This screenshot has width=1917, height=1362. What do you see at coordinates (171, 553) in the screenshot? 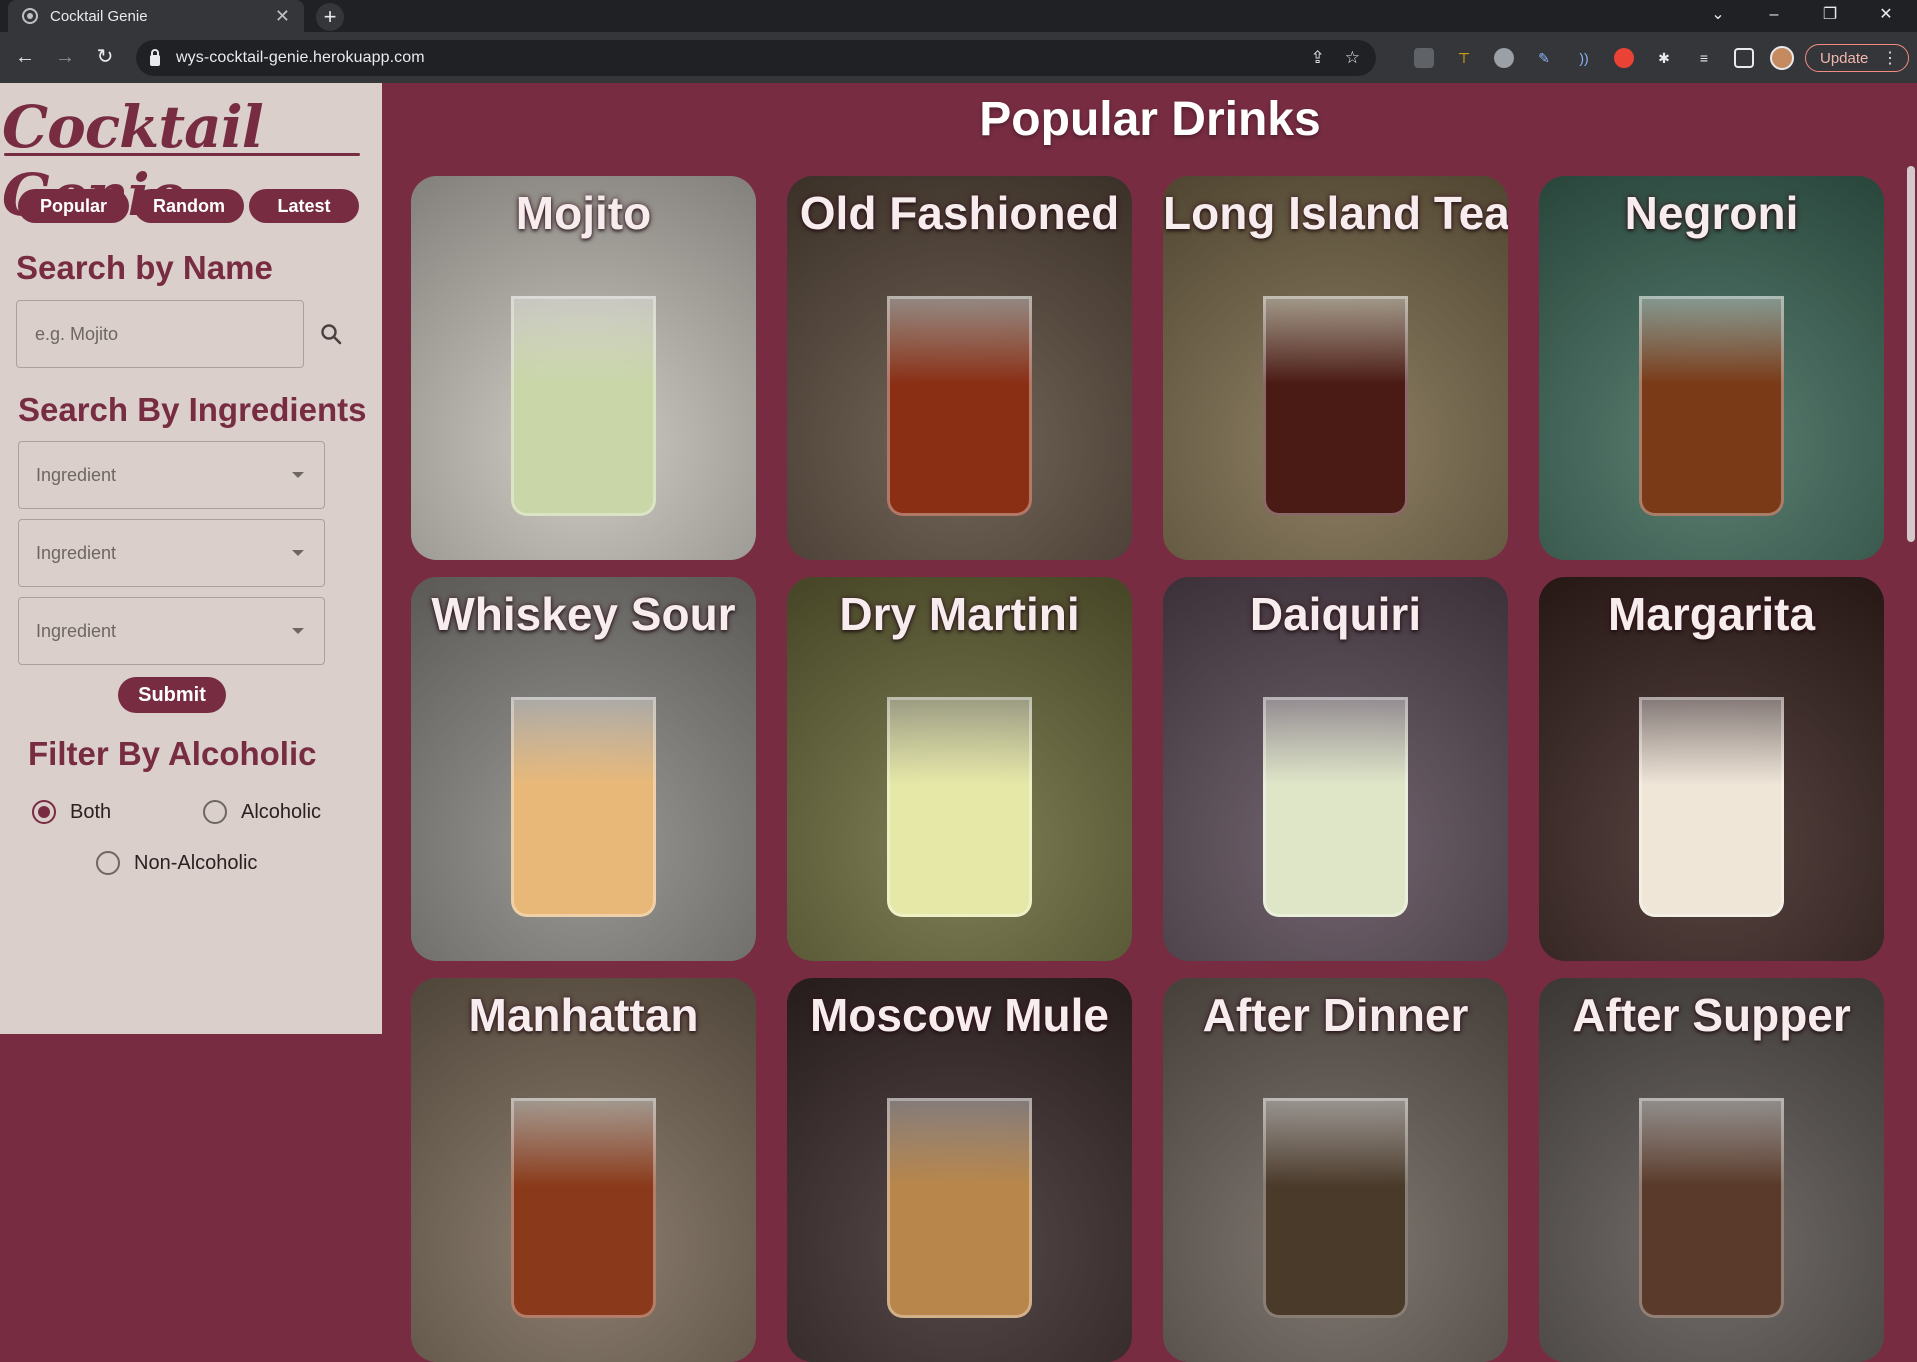
I see `ingredient-select-2: Ingredient` at bounding box center [171, 553].